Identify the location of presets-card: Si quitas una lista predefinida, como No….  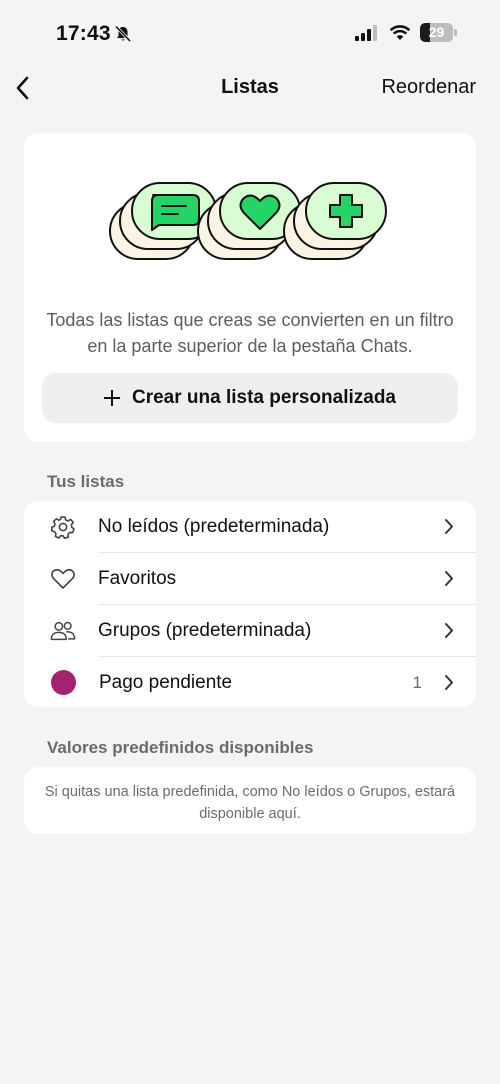
(250, 800).